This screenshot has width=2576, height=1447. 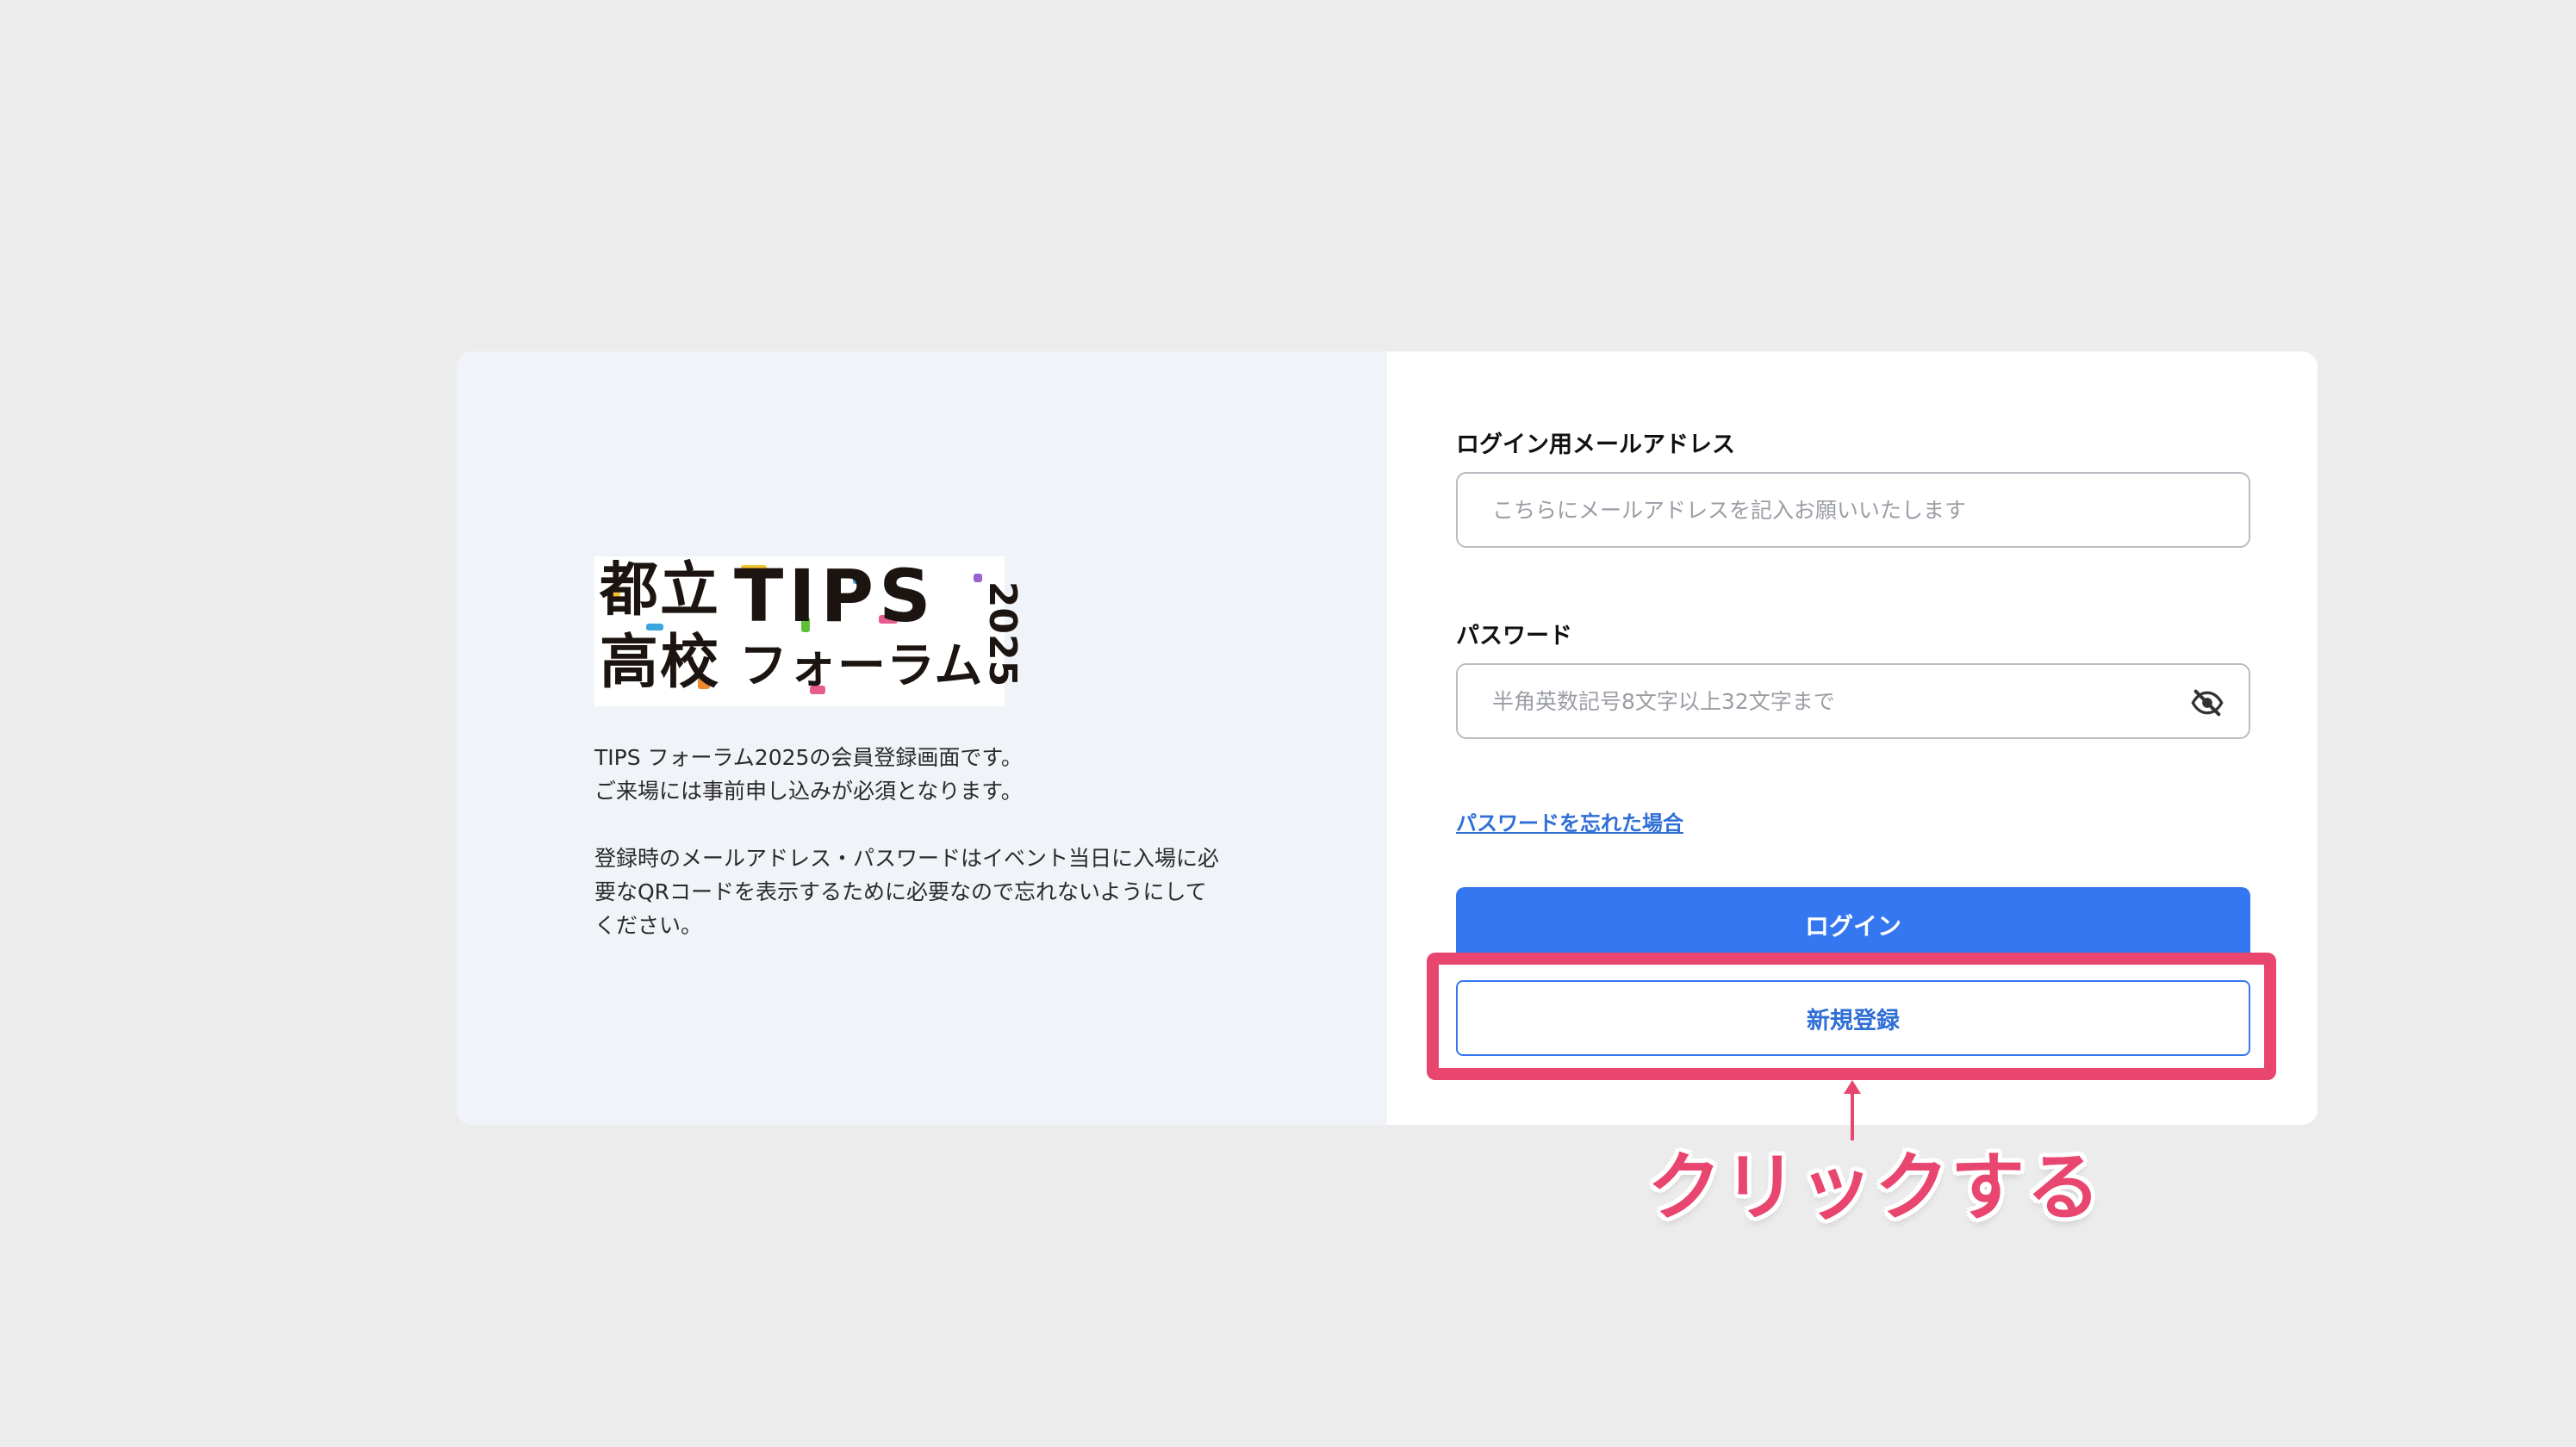 What do you see at coordinates (1853, 925) in the screenshot?
I see `login-button: ログイン` at bounding box center [1853, 925].